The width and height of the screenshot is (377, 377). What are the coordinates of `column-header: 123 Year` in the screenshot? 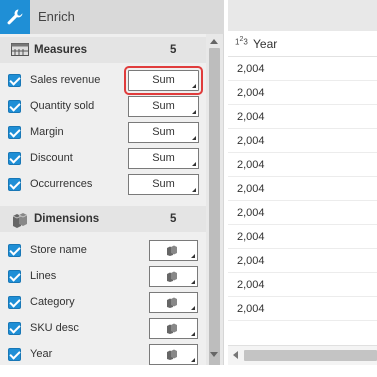 It's located at (302, 44).